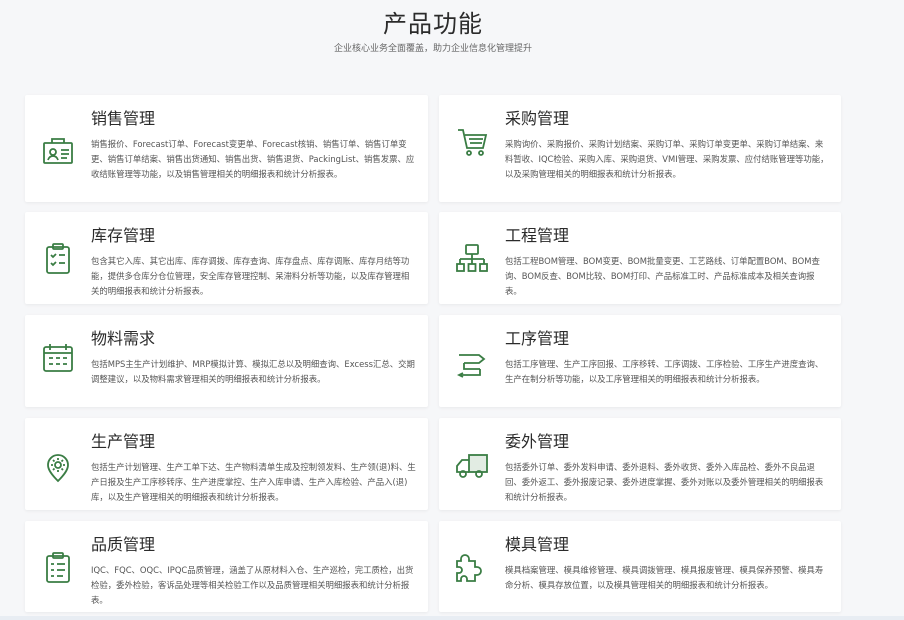 Image resolution: width=904 pixels, height=620 pixels. I want to click on module-title: 品质管理, so click(123, 544).